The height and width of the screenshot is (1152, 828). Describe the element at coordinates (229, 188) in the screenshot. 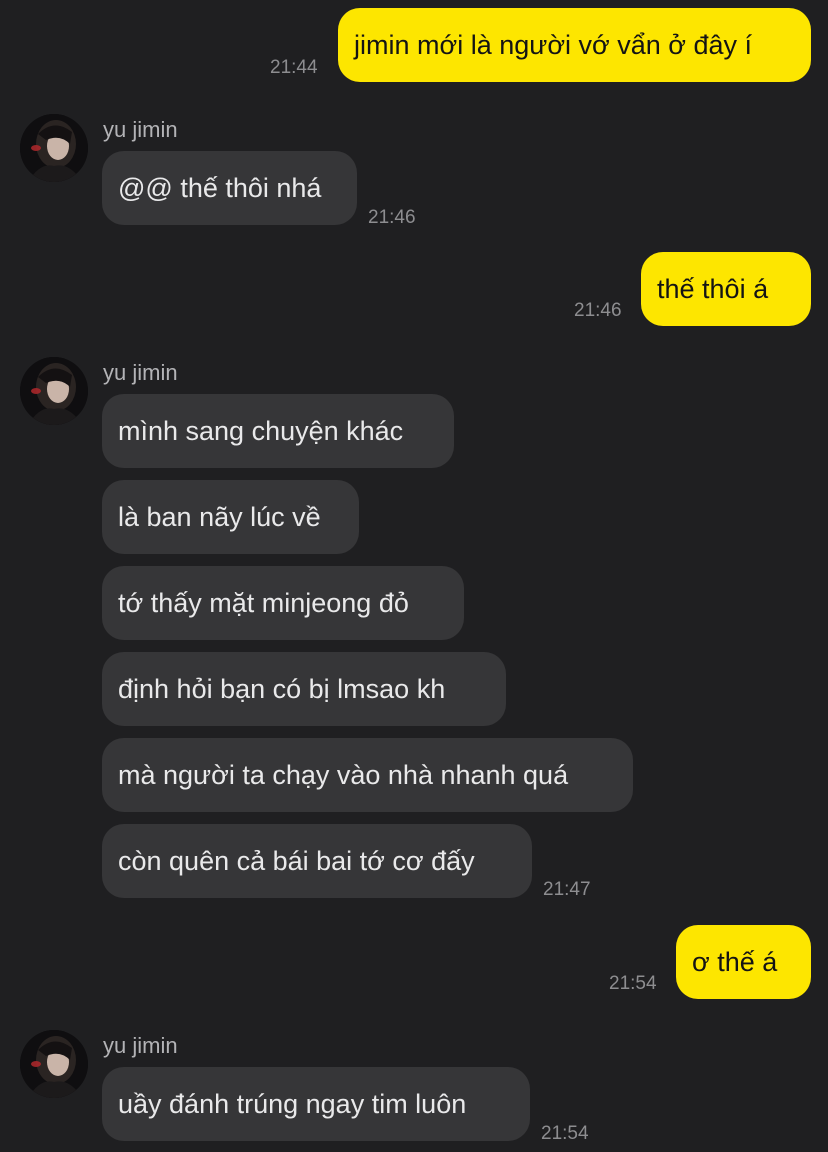

I see `incoming-message-bubble: @@ thế thôi nhá` at that location.